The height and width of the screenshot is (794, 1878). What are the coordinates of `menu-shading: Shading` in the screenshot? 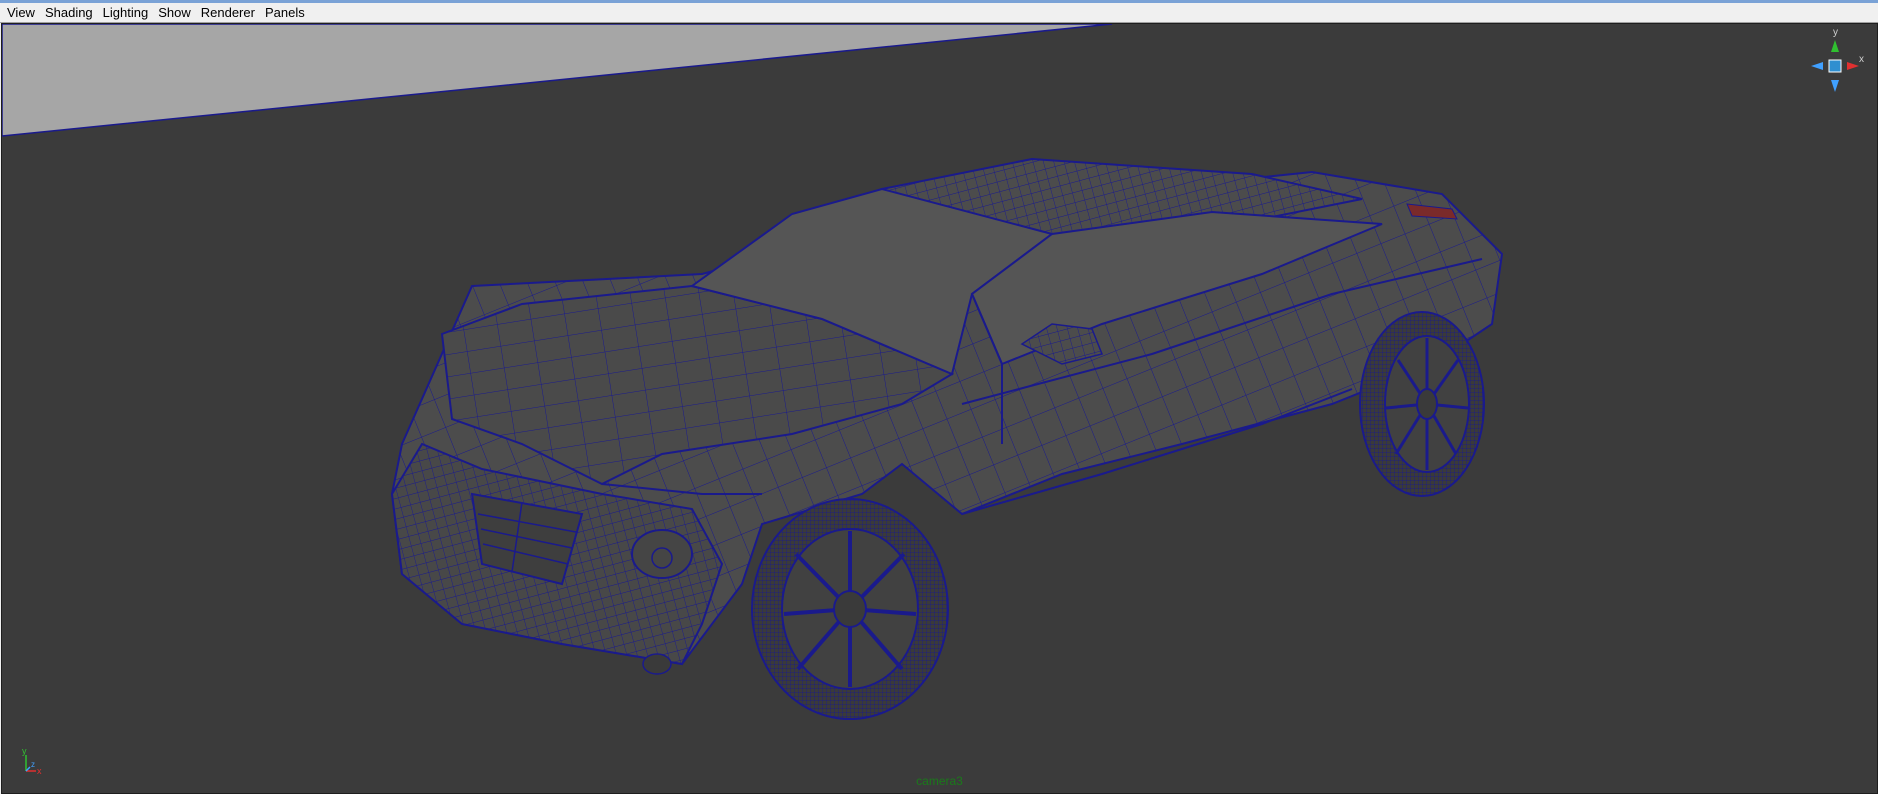 It's located at (69, 13).